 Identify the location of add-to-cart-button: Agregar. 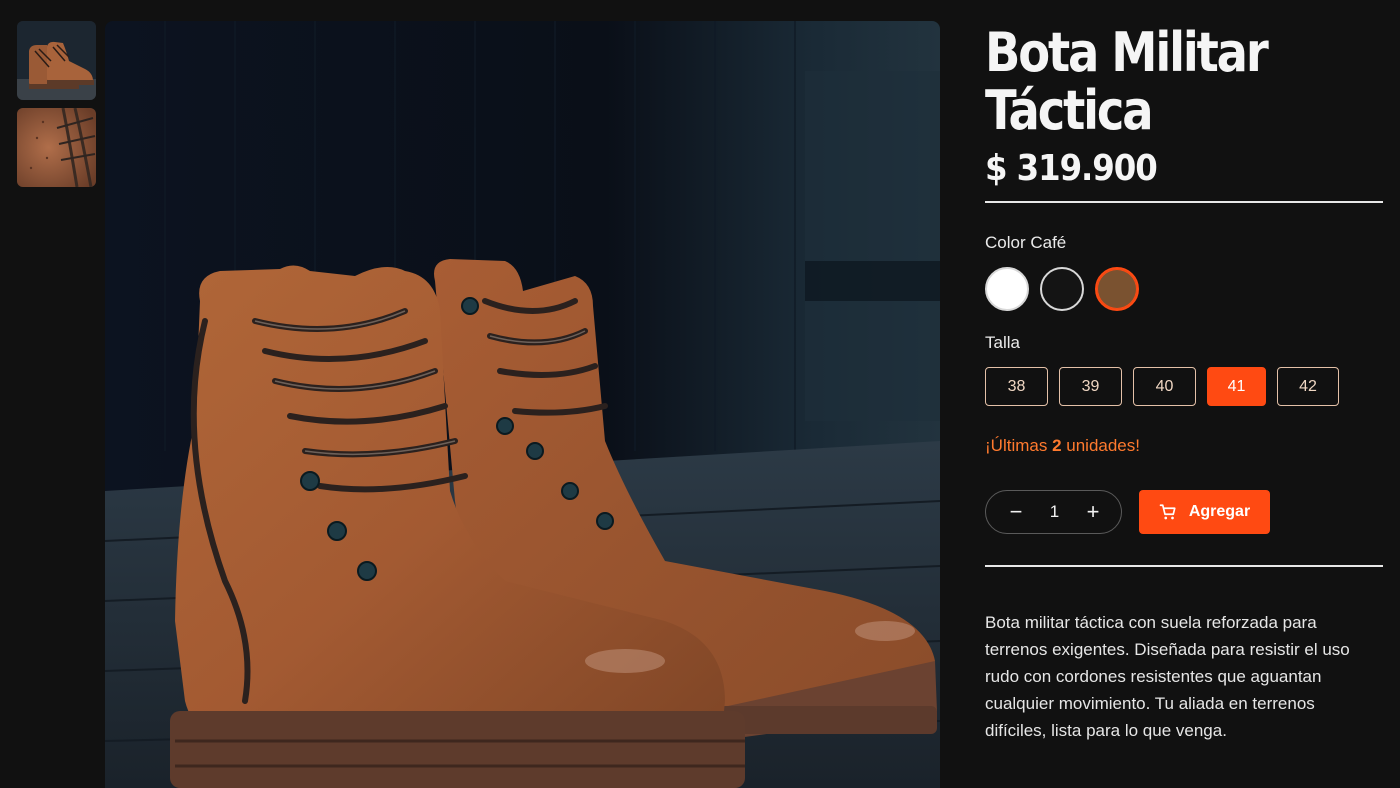
(1204, 512).